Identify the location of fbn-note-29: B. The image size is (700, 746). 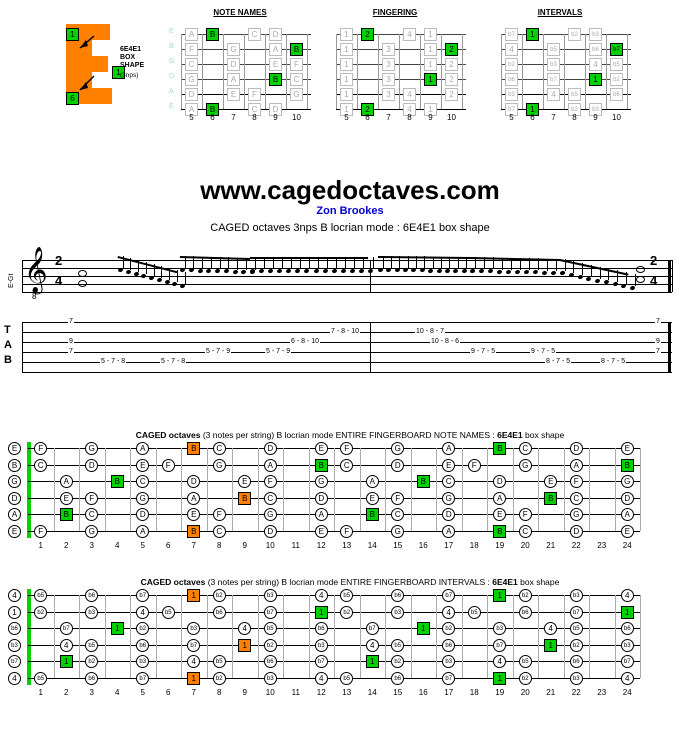
(117, 481).